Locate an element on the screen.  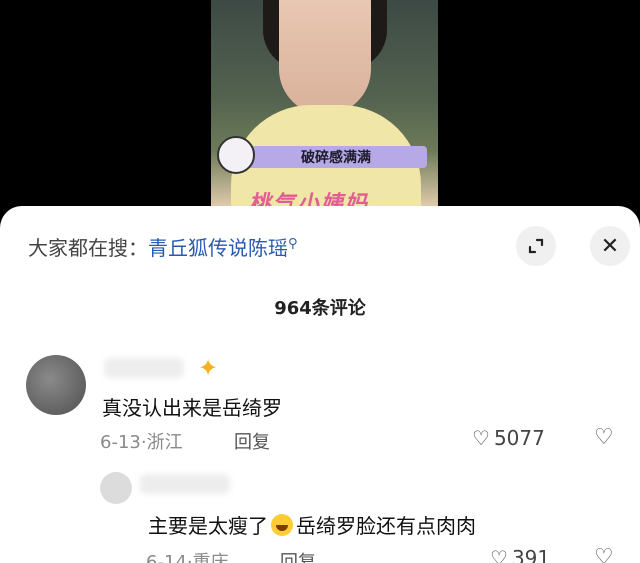
trending-search: 大家都在搜：青丘狐传说陈瑶⚲ is located at coordinates (163, 246).